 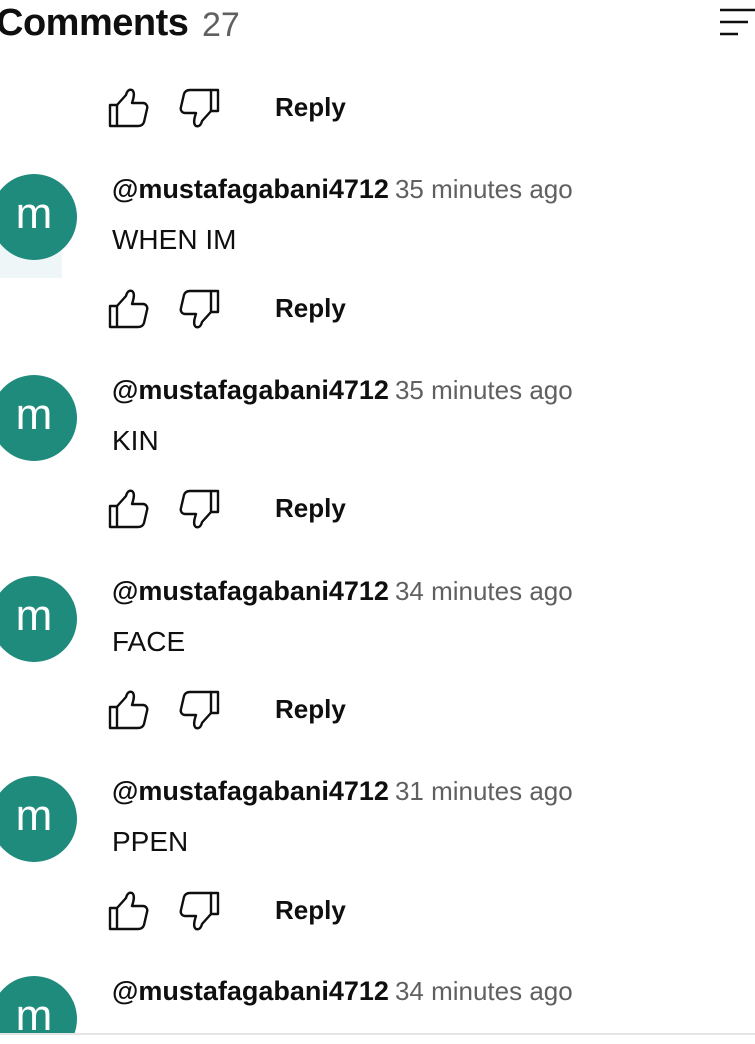 I want to click on comment-time: 31 minutes ago, so click(x=484, y=791).